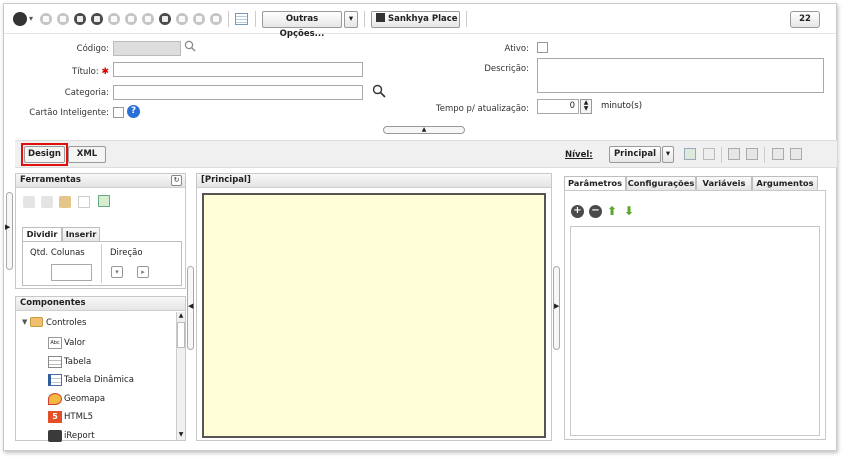 The image size is (843, 457). What do you see at coordinates (572, 106) in the screenshot?
I see `tempo-value: 0` at bounding box center [572, 106].